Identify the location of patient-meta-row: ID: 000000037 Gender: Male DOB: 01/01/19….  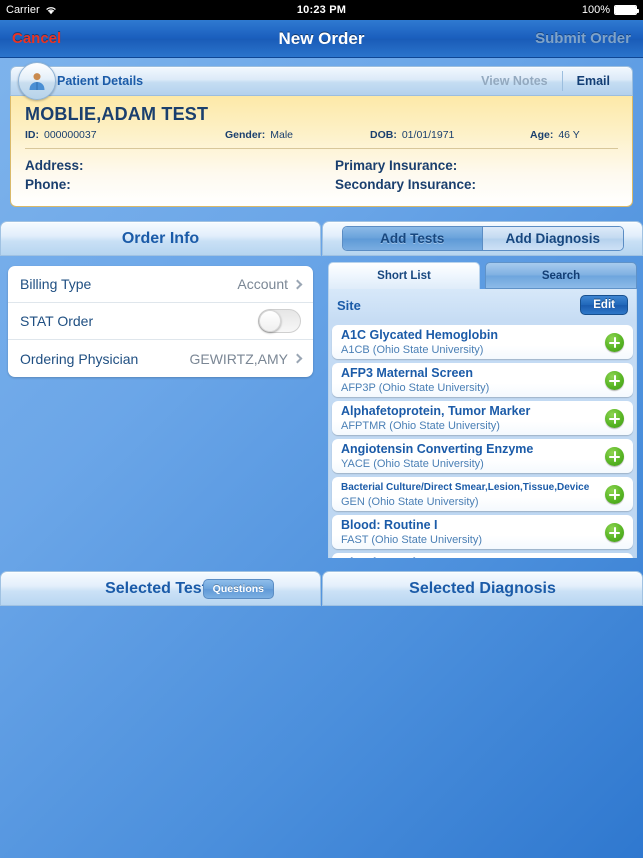
(321, 139).